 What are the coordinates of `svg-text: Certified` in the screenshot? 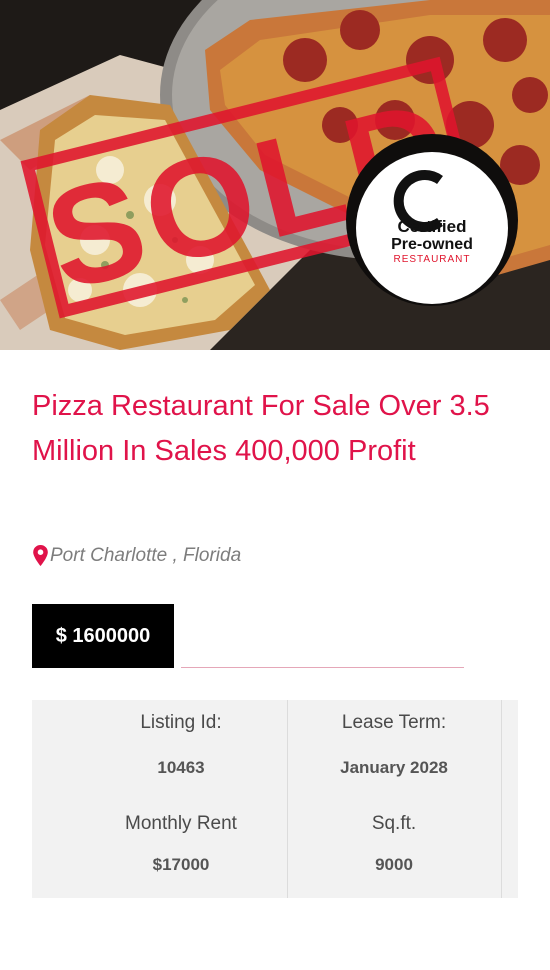 It's located at (432, 226).